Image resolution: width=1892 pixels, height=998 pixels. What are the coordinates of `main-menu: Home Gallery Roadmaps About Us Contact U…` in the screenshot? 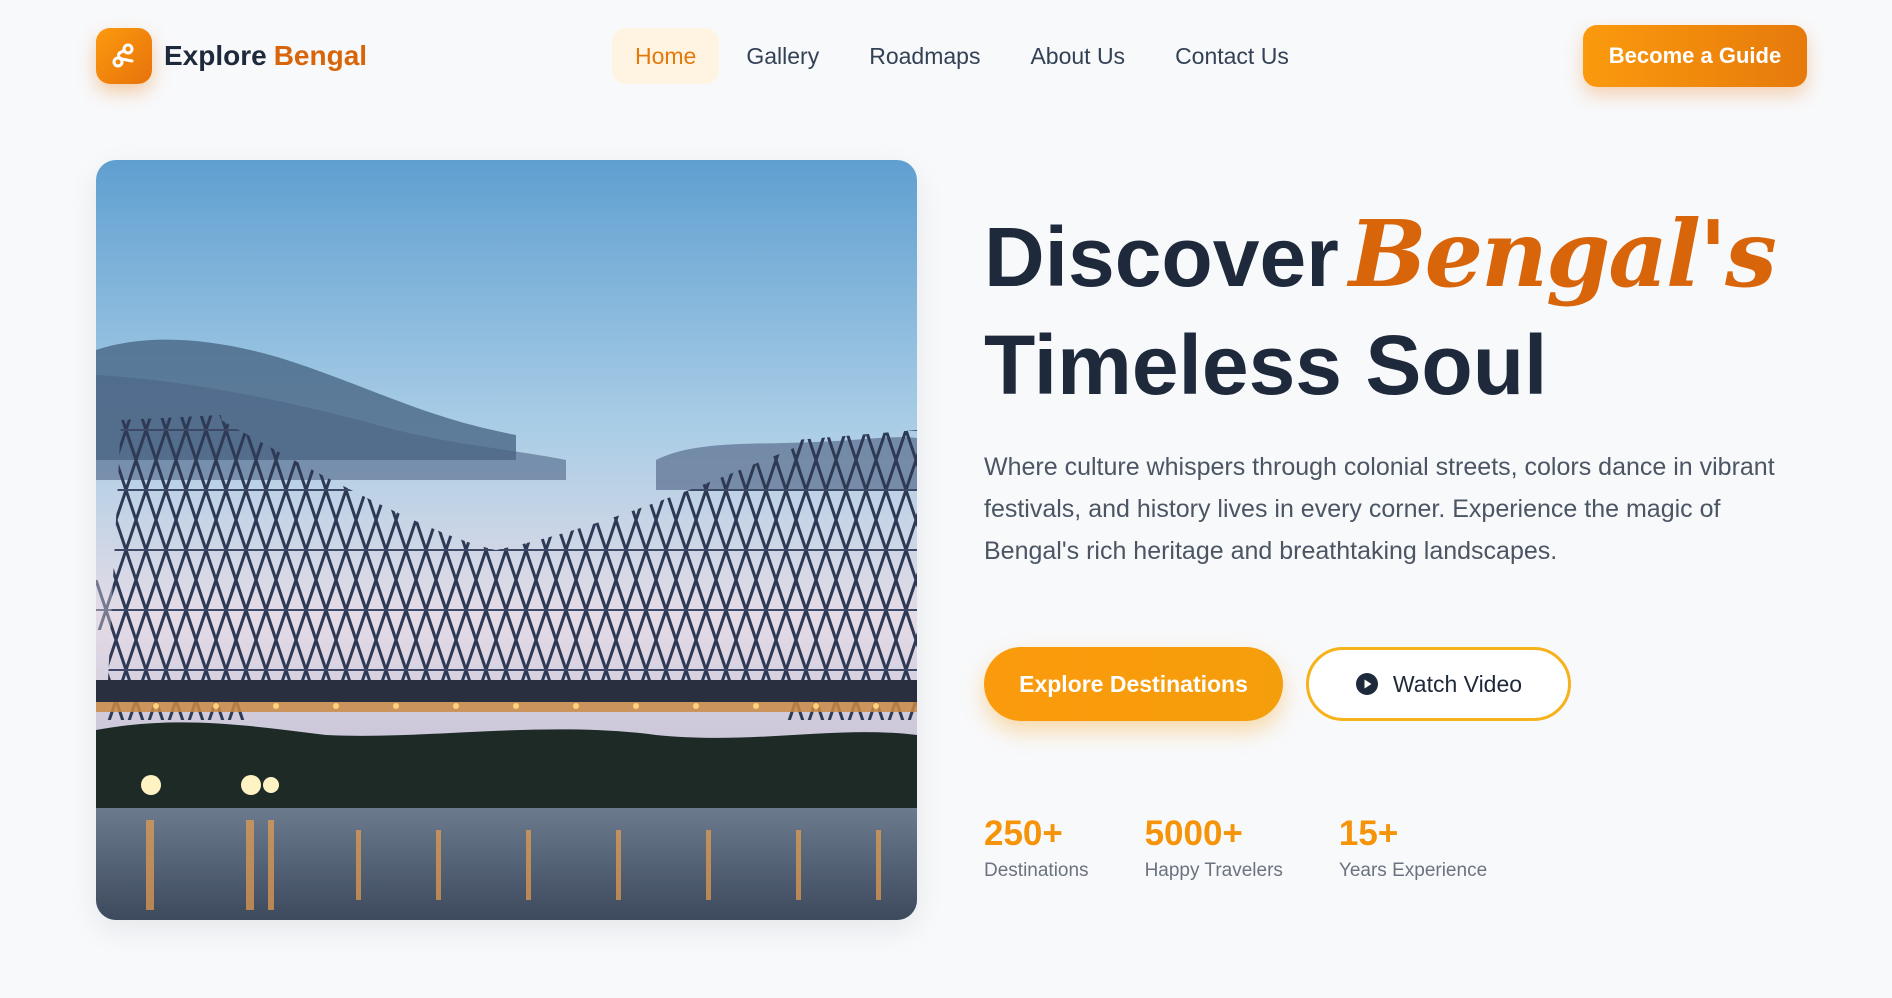 It's located at (964, 56).